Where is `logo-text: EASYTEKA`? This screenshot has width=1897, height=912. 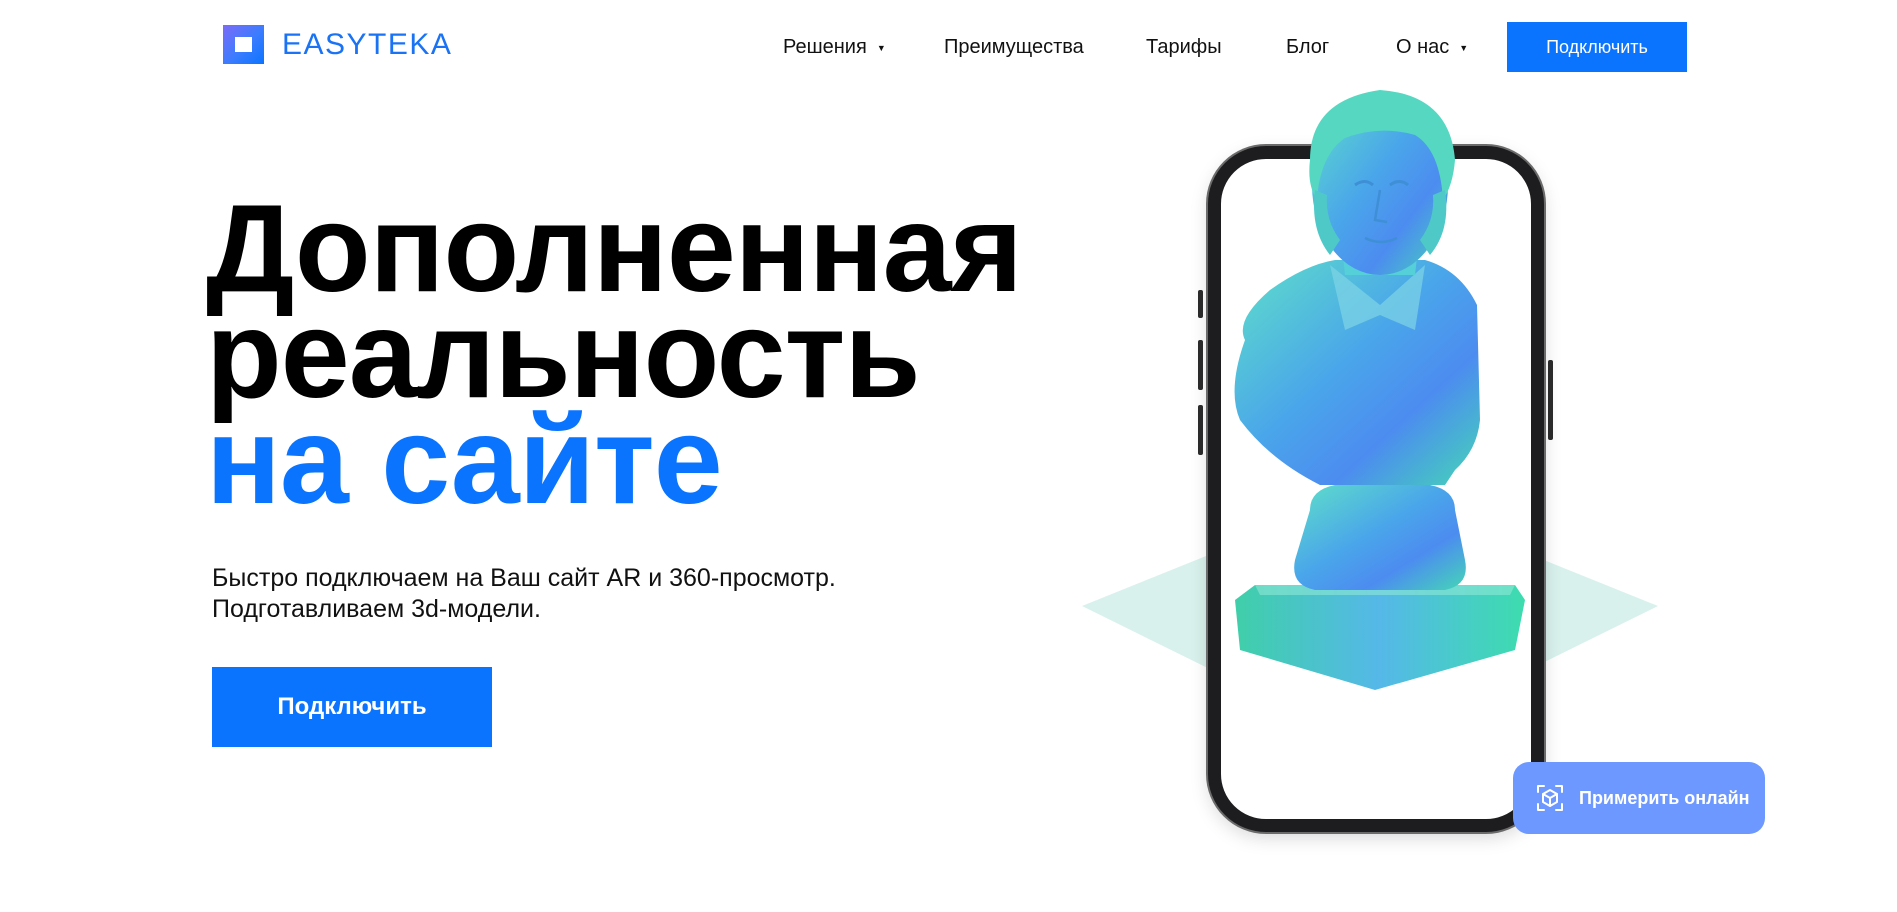
logo-text: EASYTEKA is located at coordinates (367, 44).